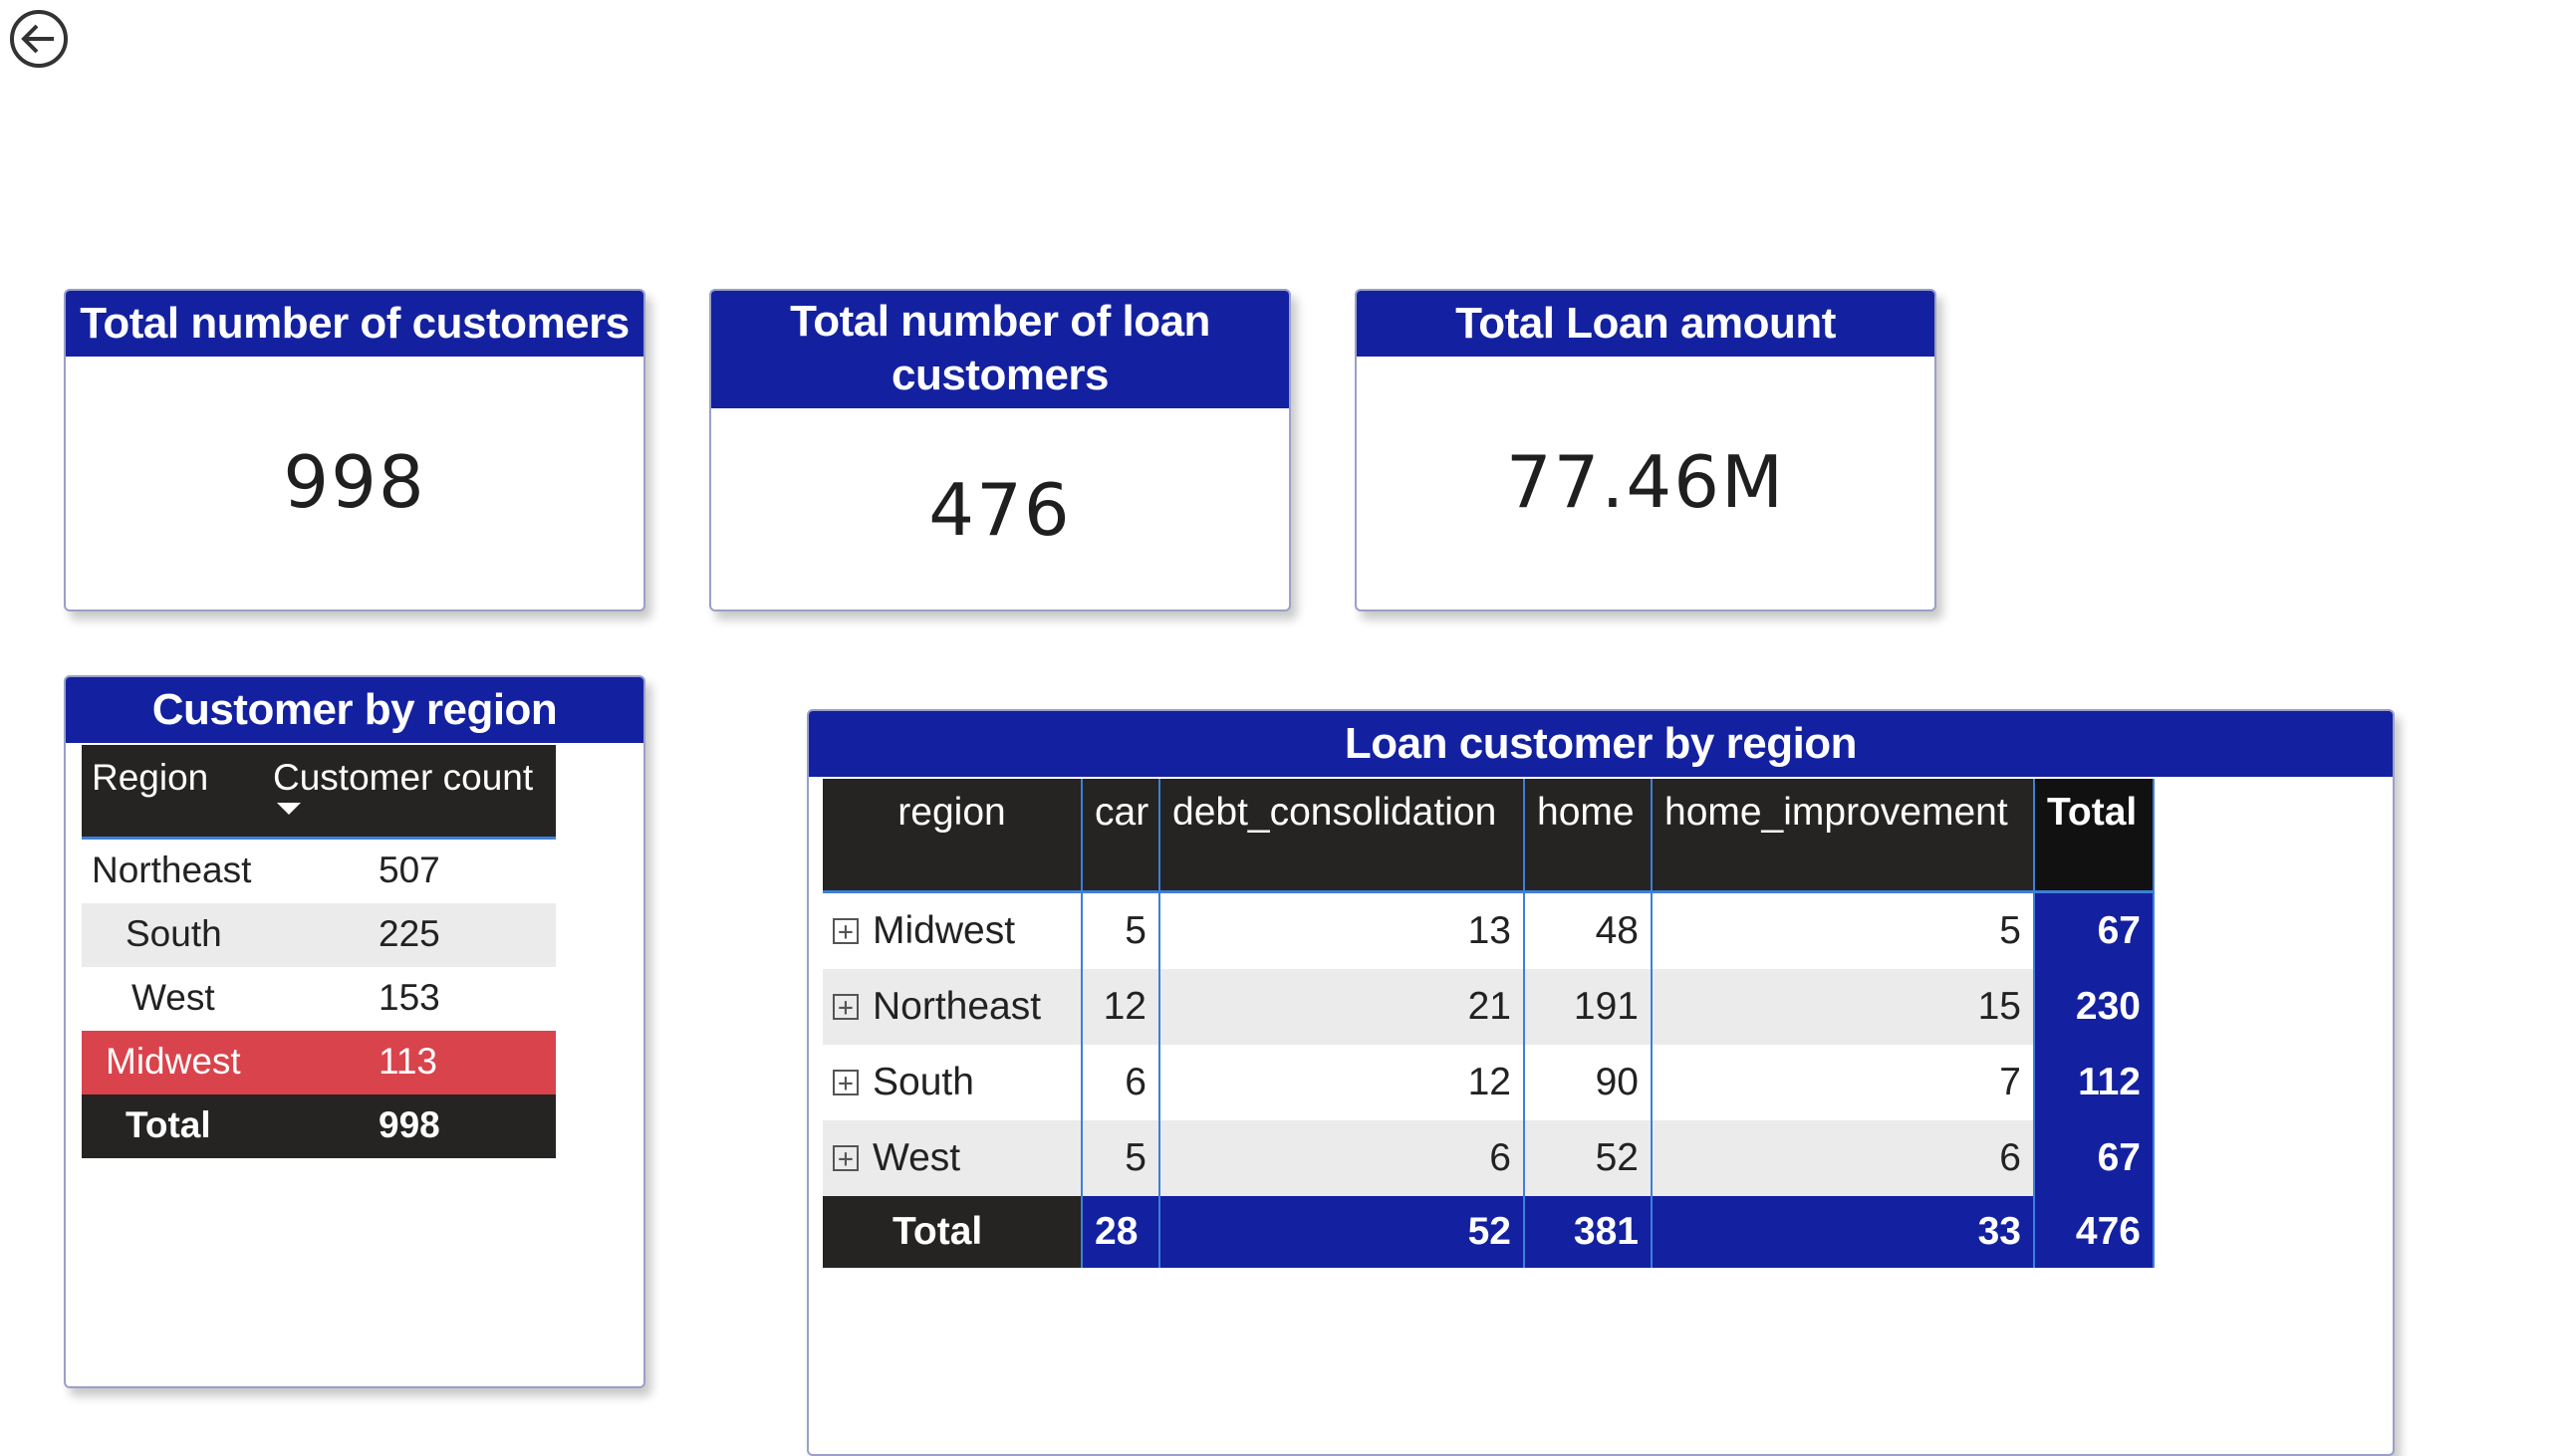  What do you see at coordinates (1588, 836) in the screenshot?
I see `column-header-home: home` at bounding box center [1588, 836].